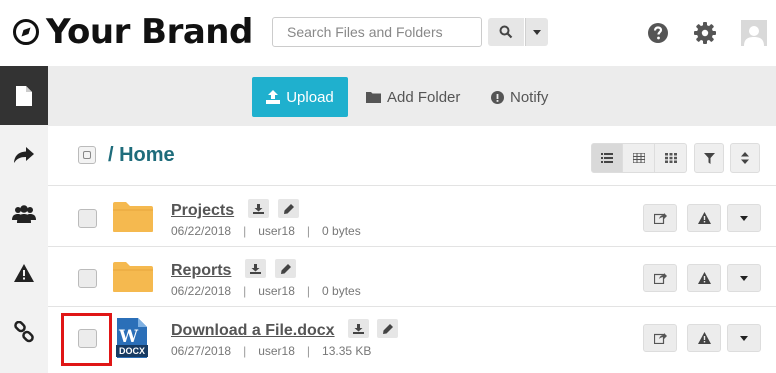  I want to click on file-name-link: Download a File.docx, so click(253, 331).